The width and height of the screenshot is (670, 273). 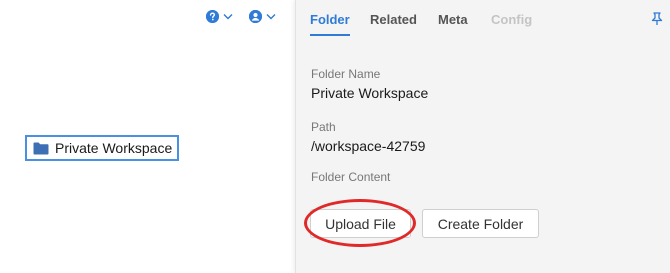 What do you see at coordinates (483, 19) in the screenshot?
I see `panel-tabs: Folder Related Meta Config` at bounding box center [483, 19].